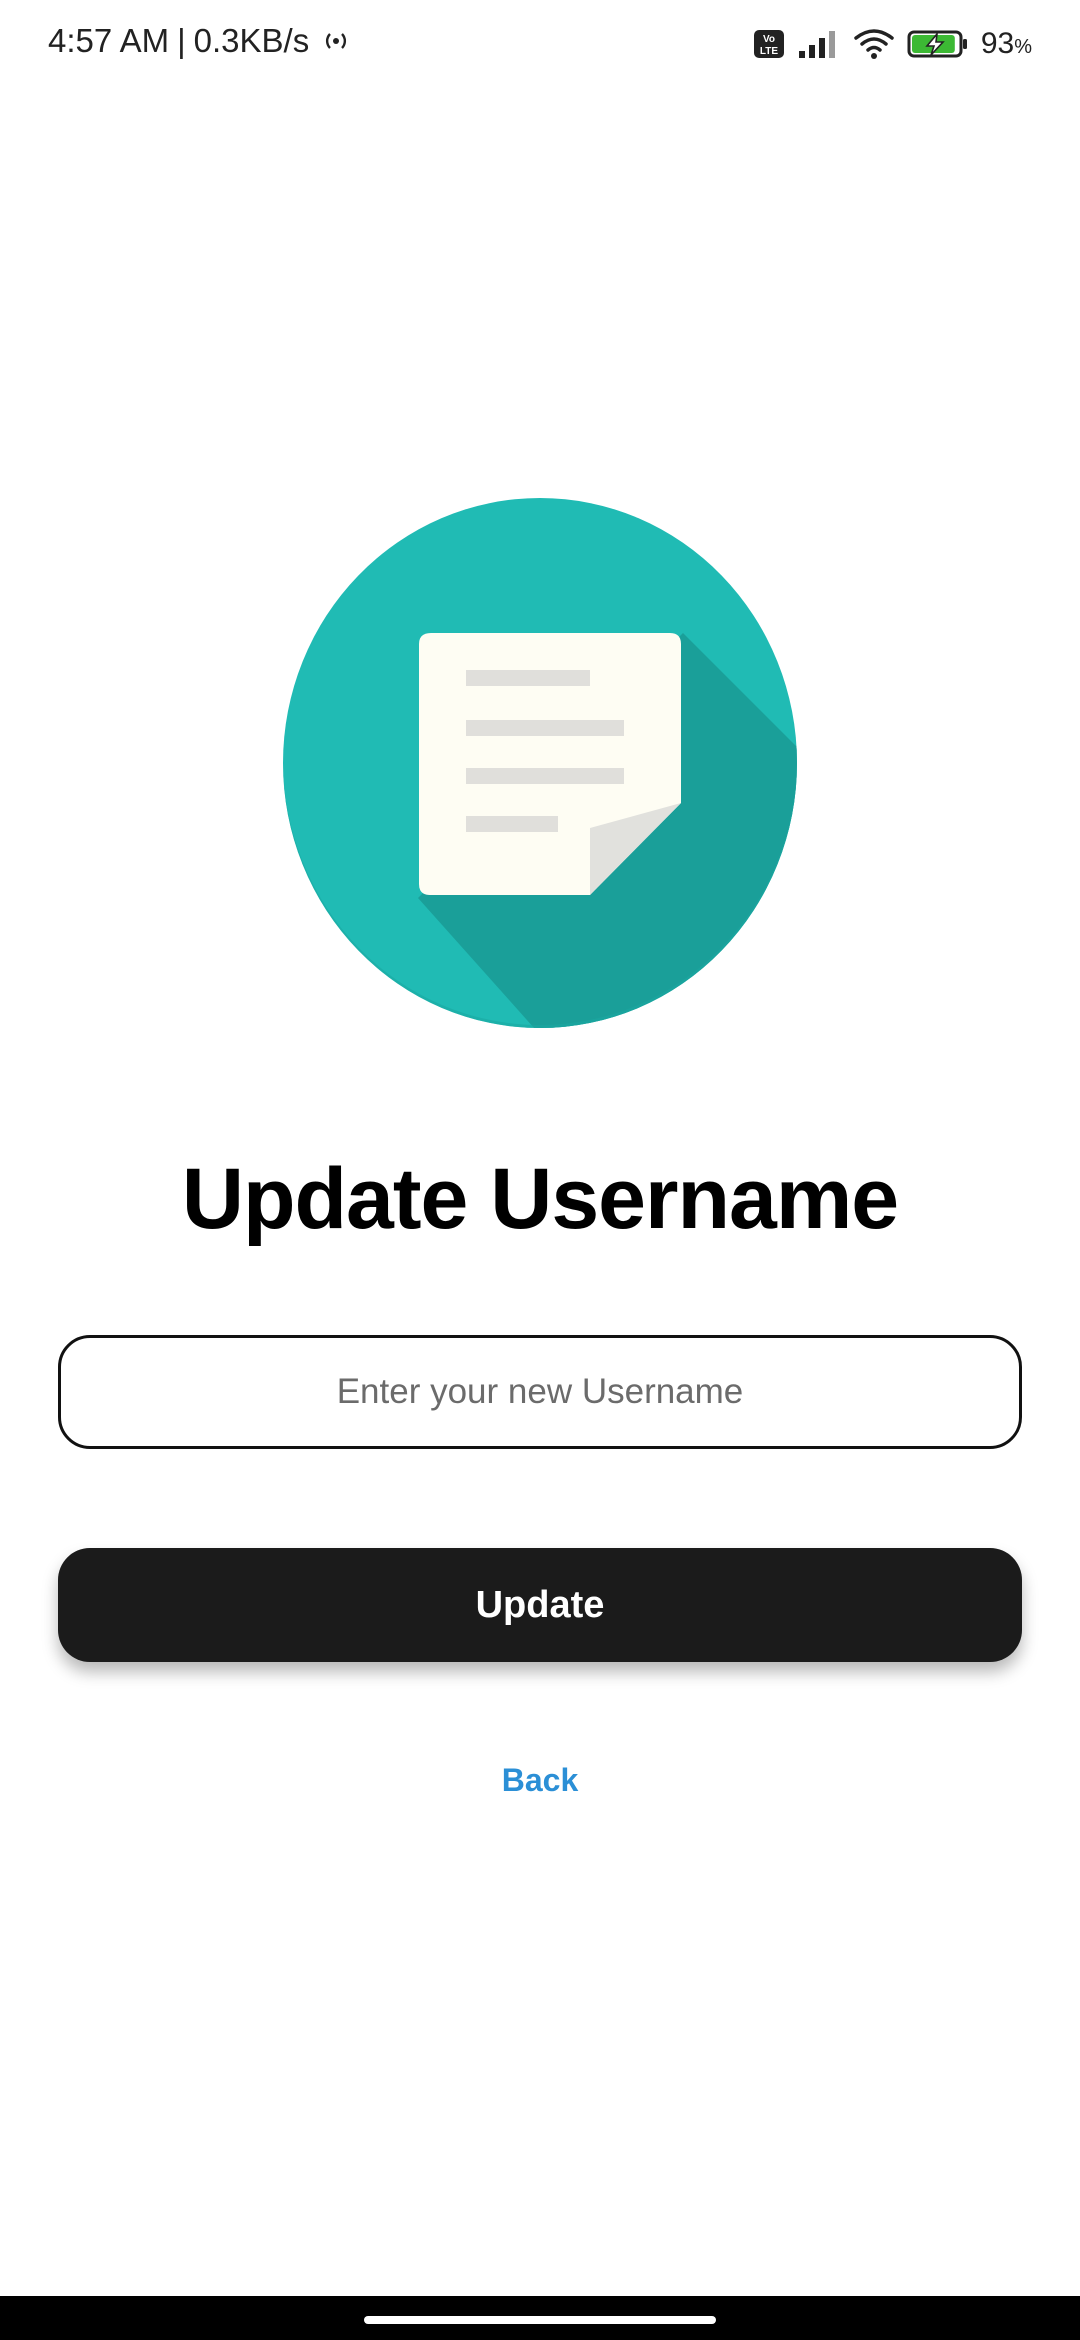  I want to click on hotspot-icon, so click(336, 41).